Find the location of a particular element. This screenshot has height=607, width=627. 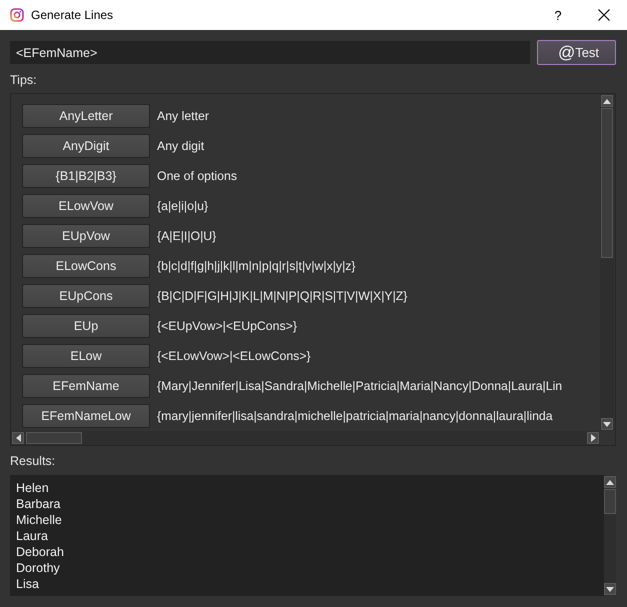

scroll-left-button is located at coordinates (18, 438).